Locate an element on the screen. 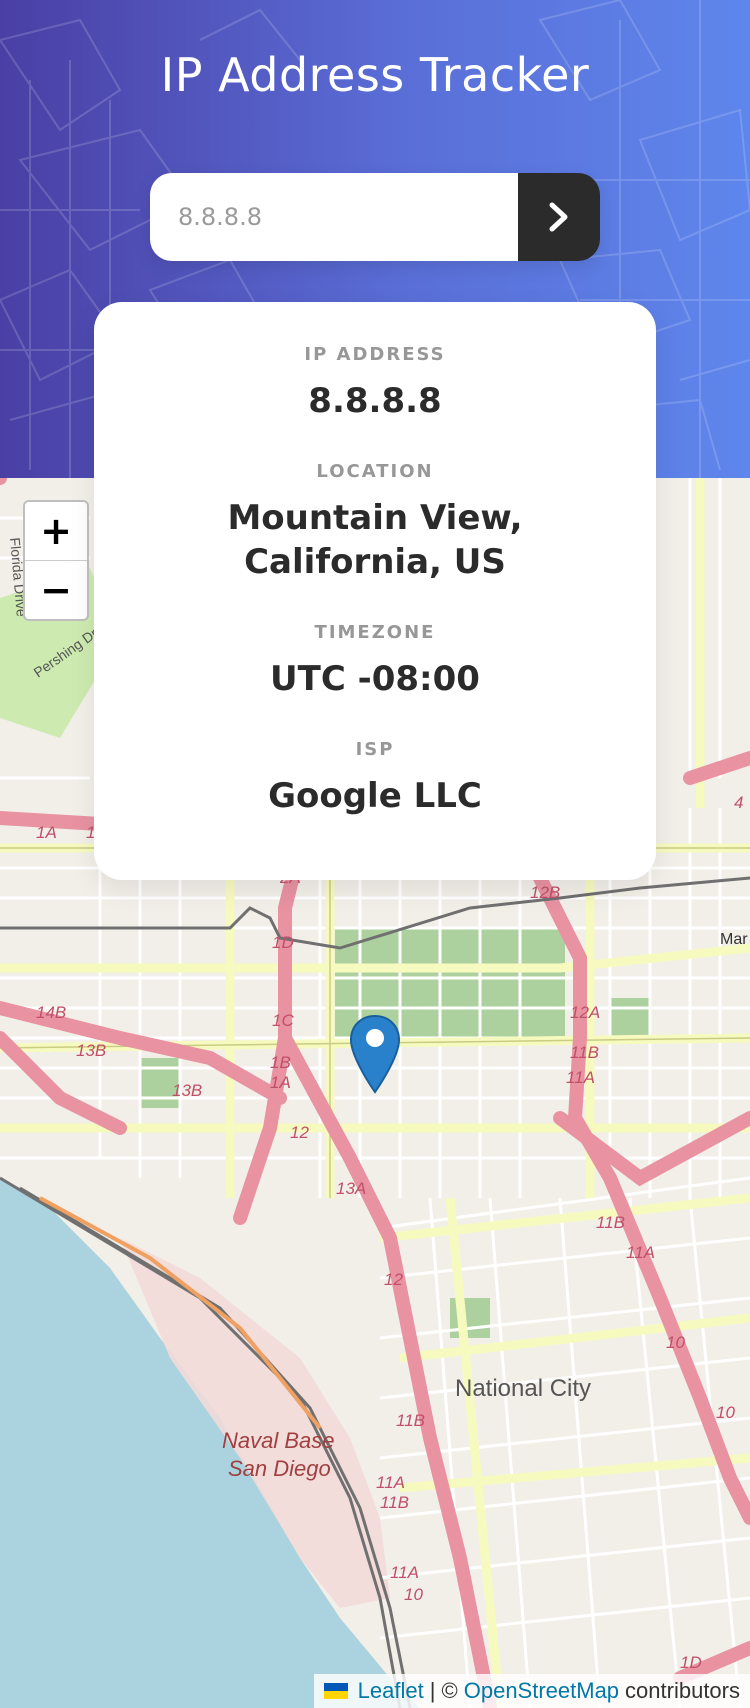 The image size is (750, 1708). timezone-value: UTC -08:00 is located at coordinates (375, 679).